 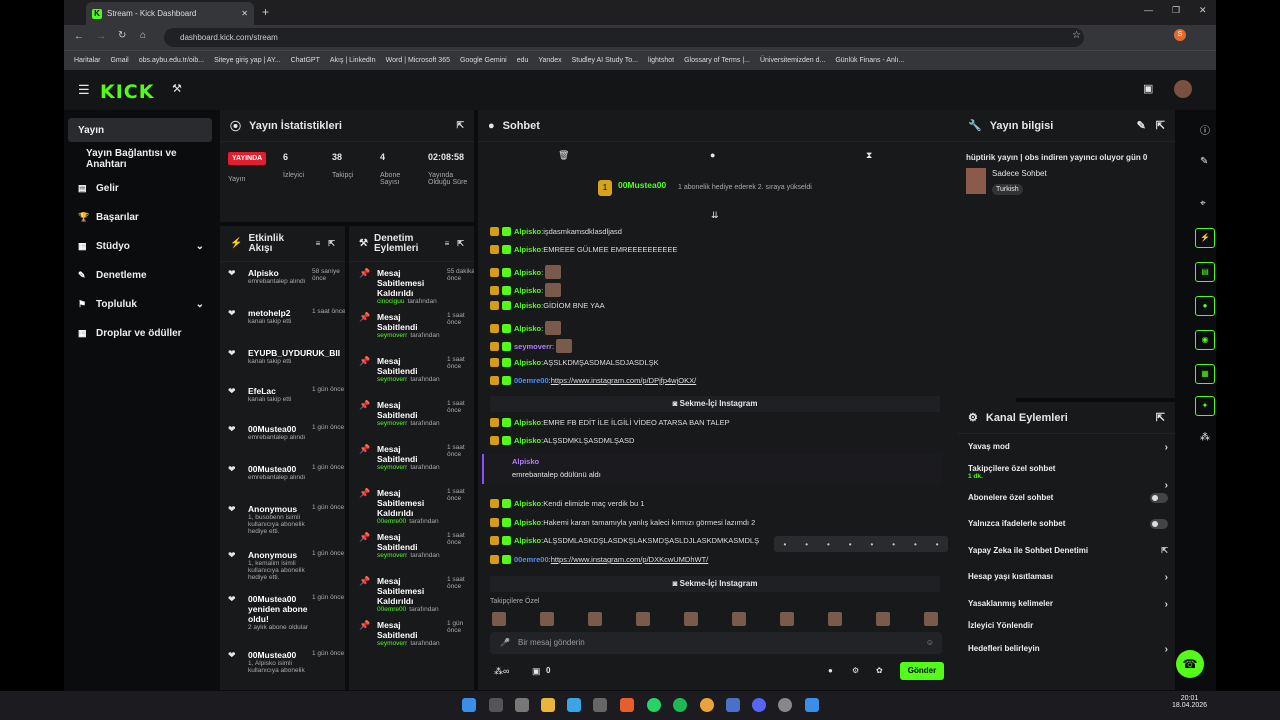 I want to click on app3-icon, so click(x=812, y=705).